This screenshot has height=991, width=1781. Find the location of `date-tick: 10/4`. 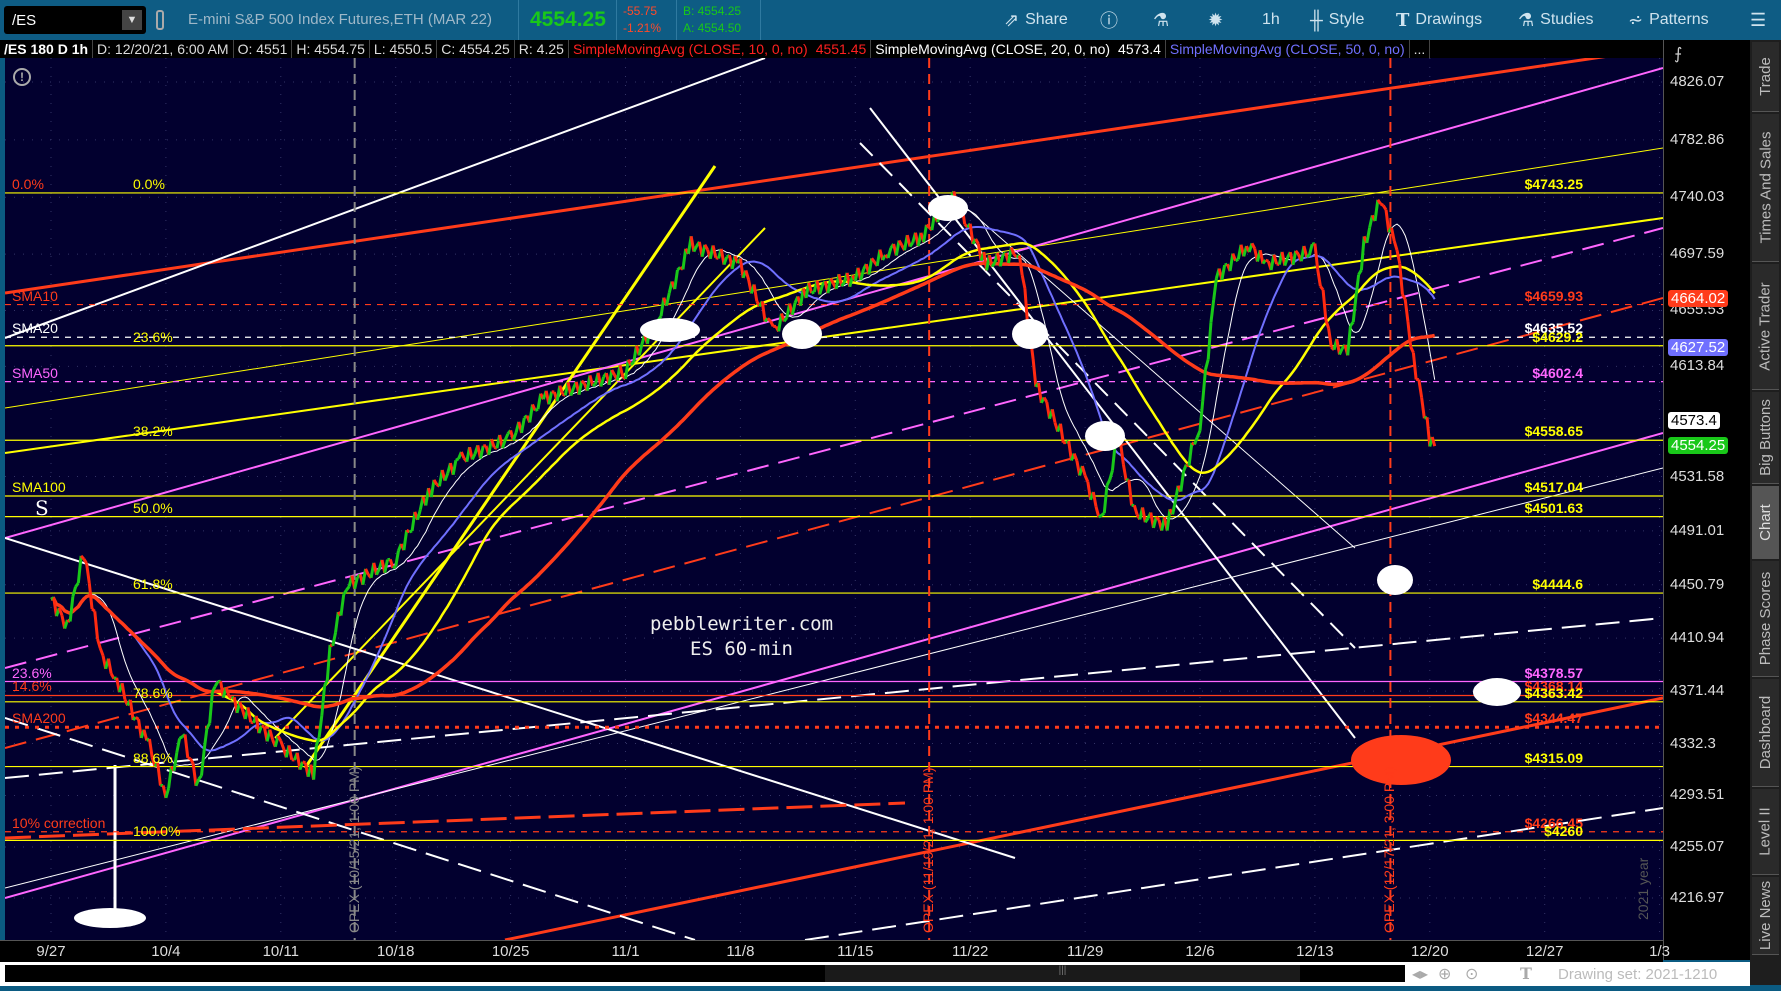

date-tick: 10/4 is located at coordinates (166, 951).